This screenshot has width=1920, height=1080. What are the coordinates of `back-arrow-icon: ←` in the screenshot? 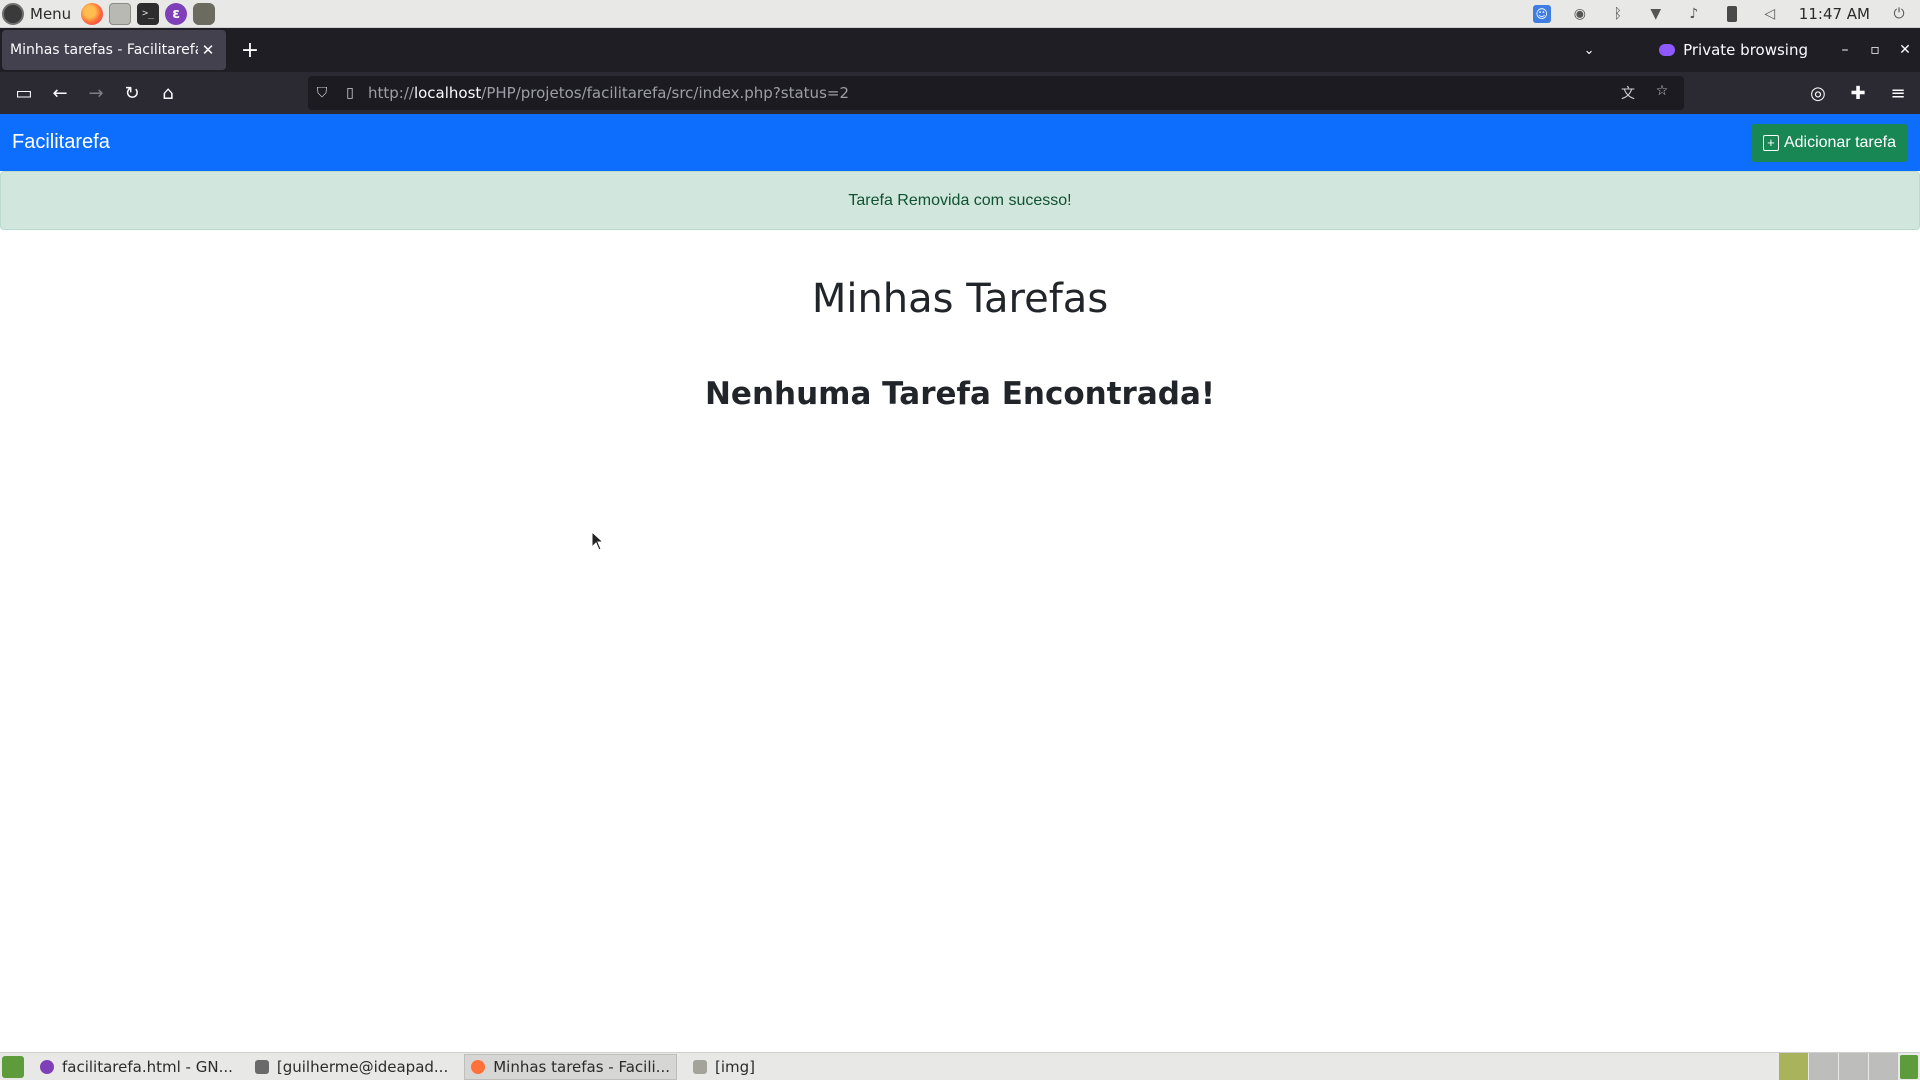 It's located at (60, 93).